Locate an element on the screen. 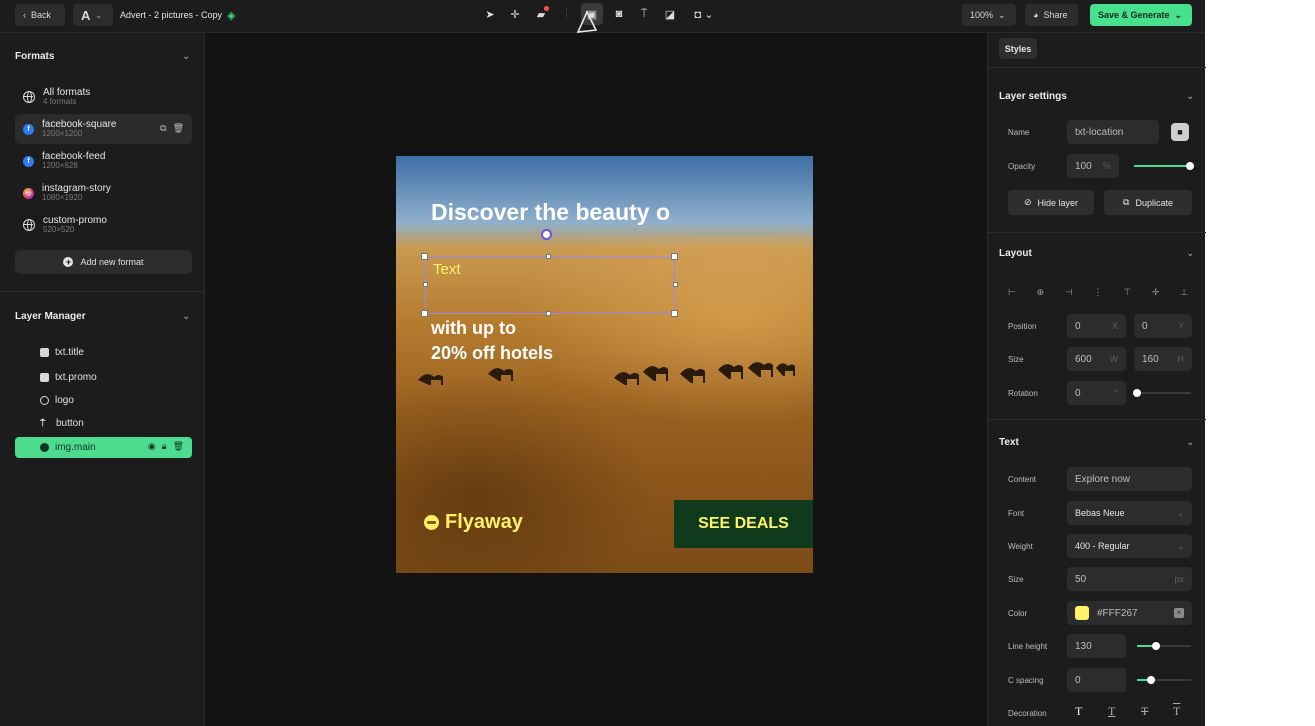 The image size is (1315, 726). text-section-header: Text ⌄ is located at coordinates (1096, 442).